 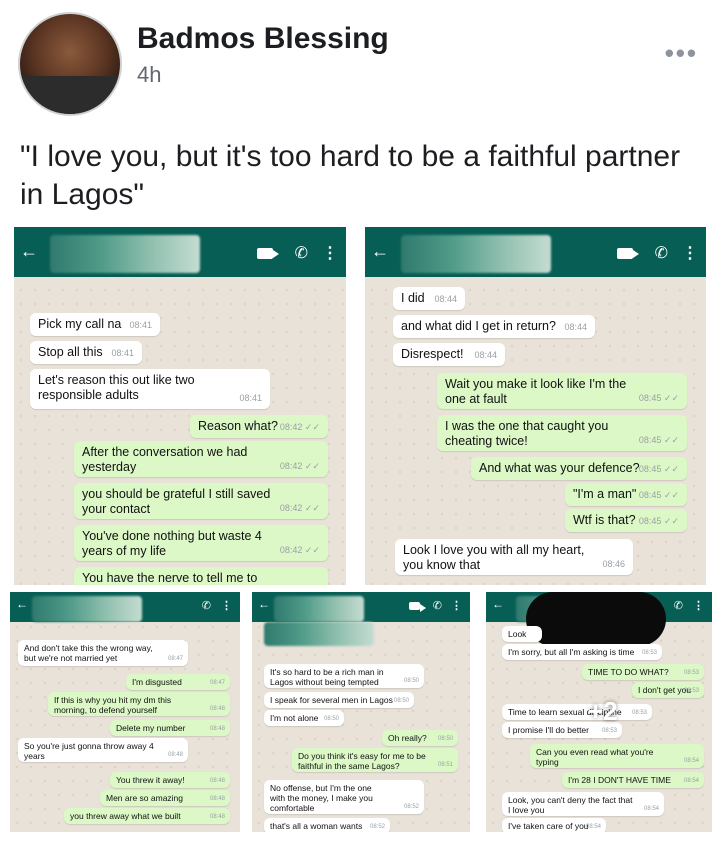 What do you see at coordinates (420, 738) in the screenshot?
I see `message-outgoing: Oh really? 08:50` at bounding box center [420, 738].